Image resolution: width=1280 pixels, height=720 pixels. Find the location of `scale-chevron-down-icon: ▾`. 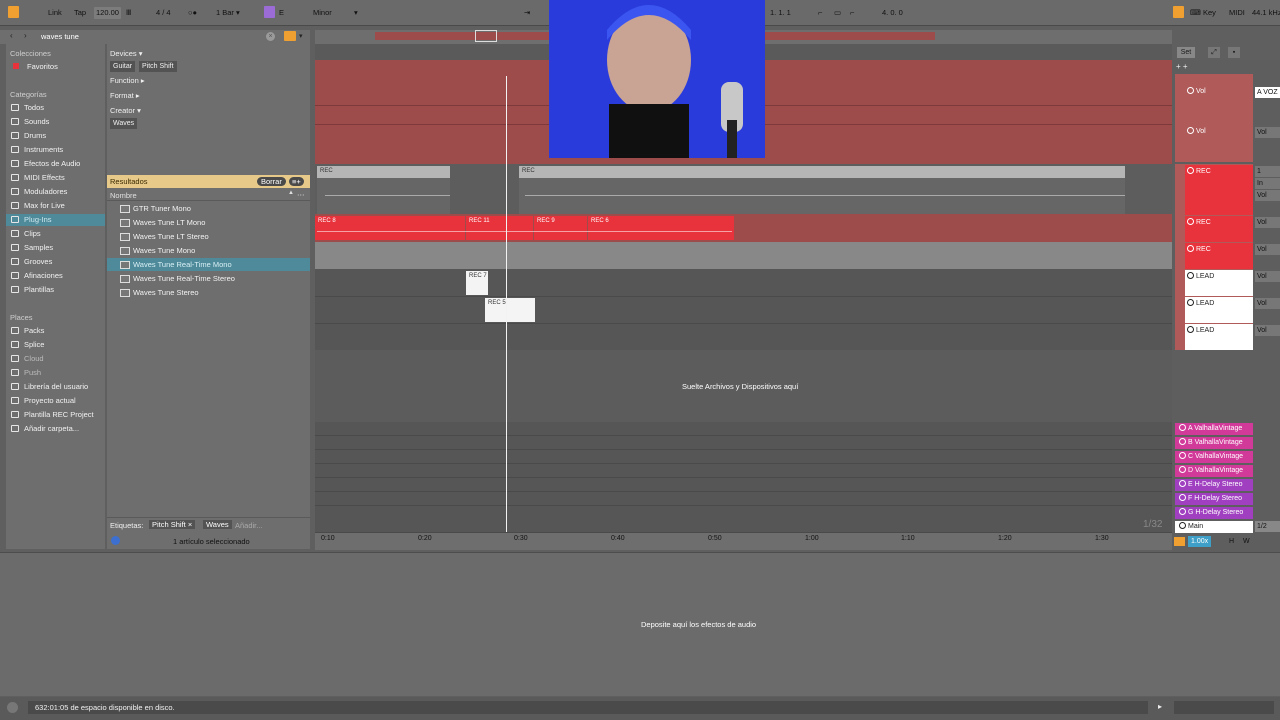

scale-chevron-down-icon: ▾ is located at coordinates (356, 13).